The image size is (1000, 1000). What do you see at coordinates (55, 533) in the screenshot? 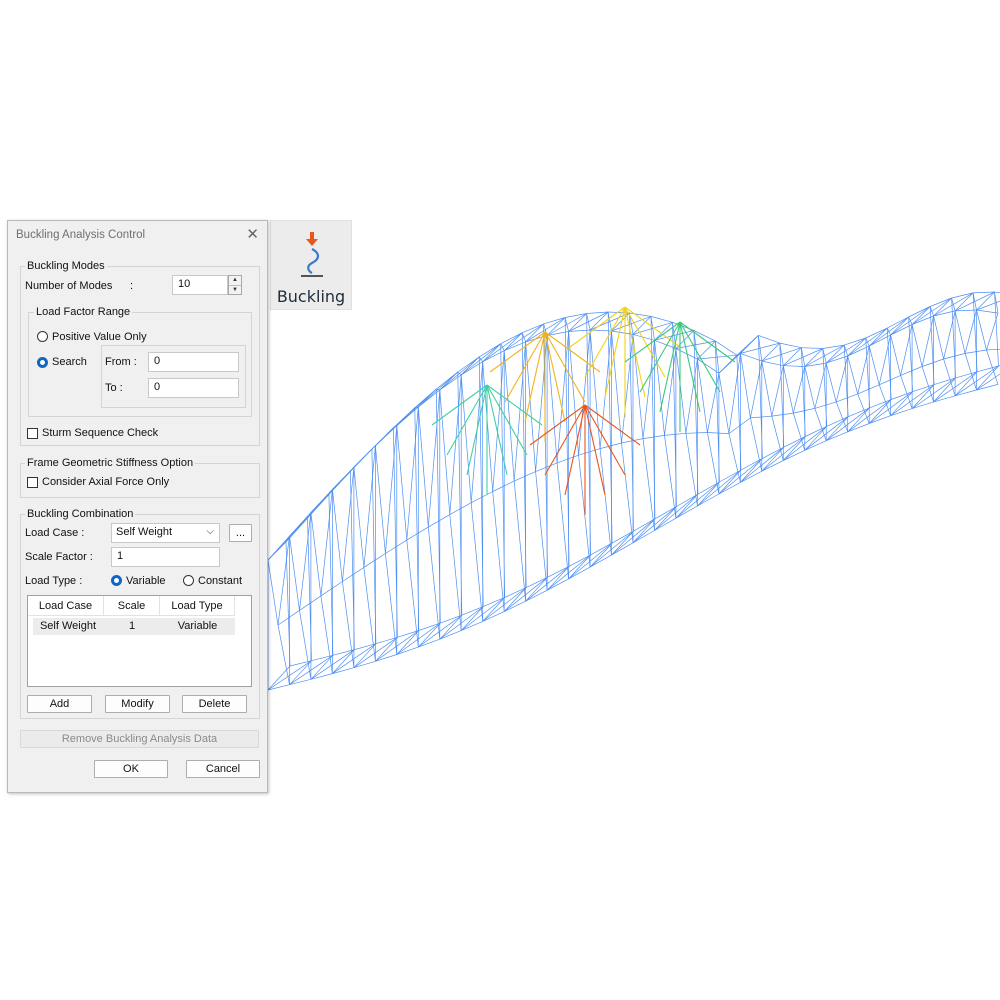
I see `load-case-label: Load Case :` at bounding box center [55, 533].